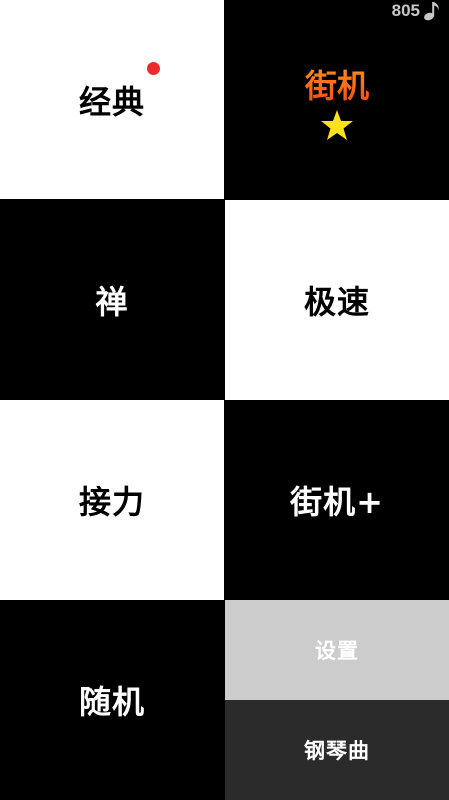 The height and width of the screenshot is (800, 449). I want to click on mode-tile-classic: 经典, so click(112, 99).